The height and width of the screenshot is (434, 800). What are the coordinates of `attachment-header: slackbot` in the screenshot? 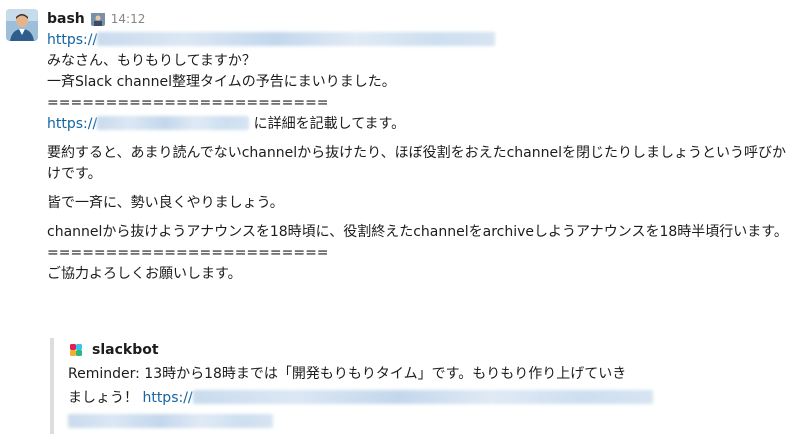 It's located at (418, 350).